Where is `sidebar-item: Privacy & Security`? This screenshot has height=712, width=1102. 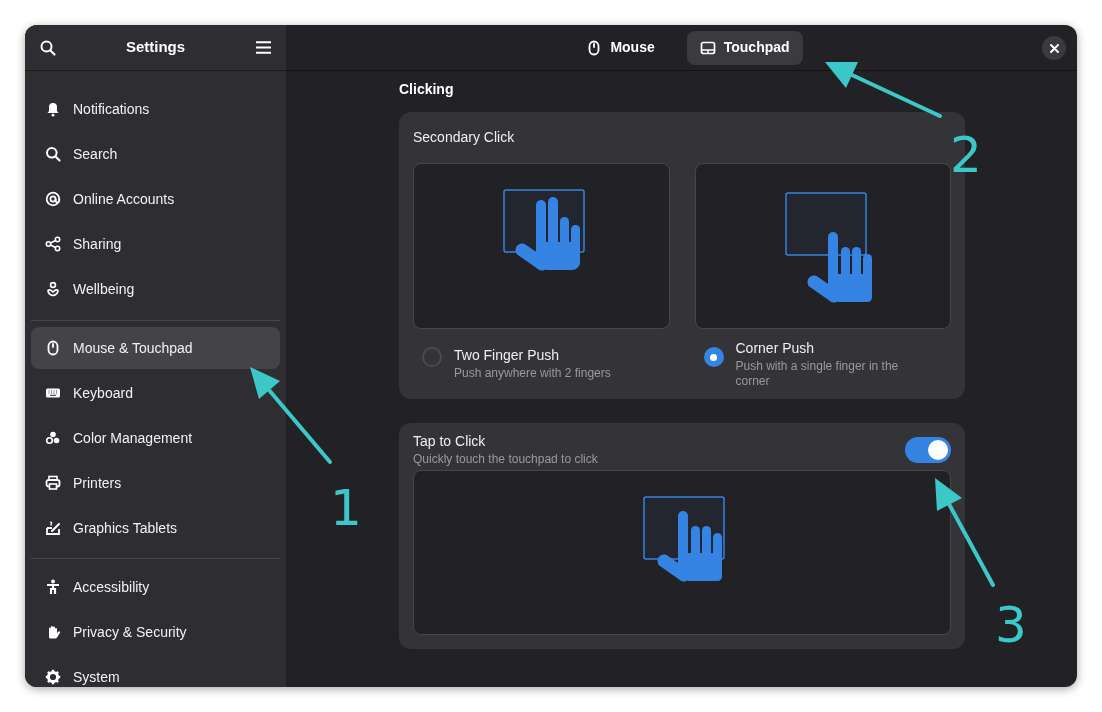 sidebar-item: Privacy & Security is located at coordinates (155, 632).